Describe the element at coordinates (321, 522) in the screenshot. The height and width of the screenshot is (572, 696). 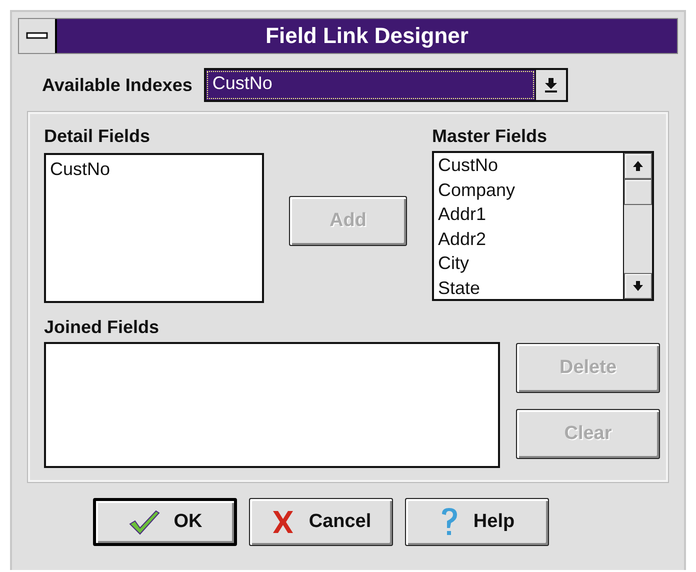
I see `cancel-button: Cancel` at that location.